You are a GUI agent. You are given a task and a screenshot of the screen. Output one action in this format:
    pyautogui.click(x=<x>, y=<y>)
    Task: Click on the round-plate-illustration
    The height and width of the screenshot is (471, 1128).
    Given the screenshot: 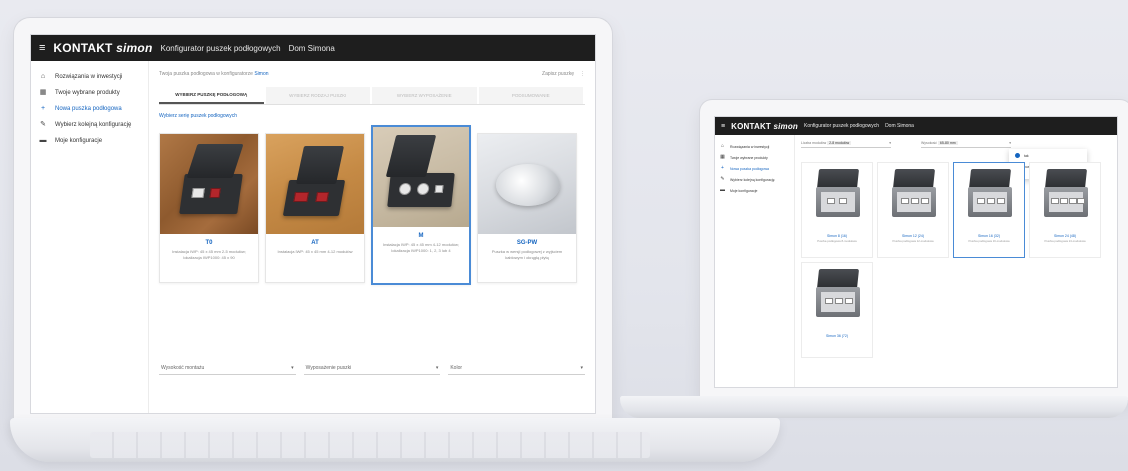 What is the action you would take?
    pyautogui.click(x=528, y=185)
    